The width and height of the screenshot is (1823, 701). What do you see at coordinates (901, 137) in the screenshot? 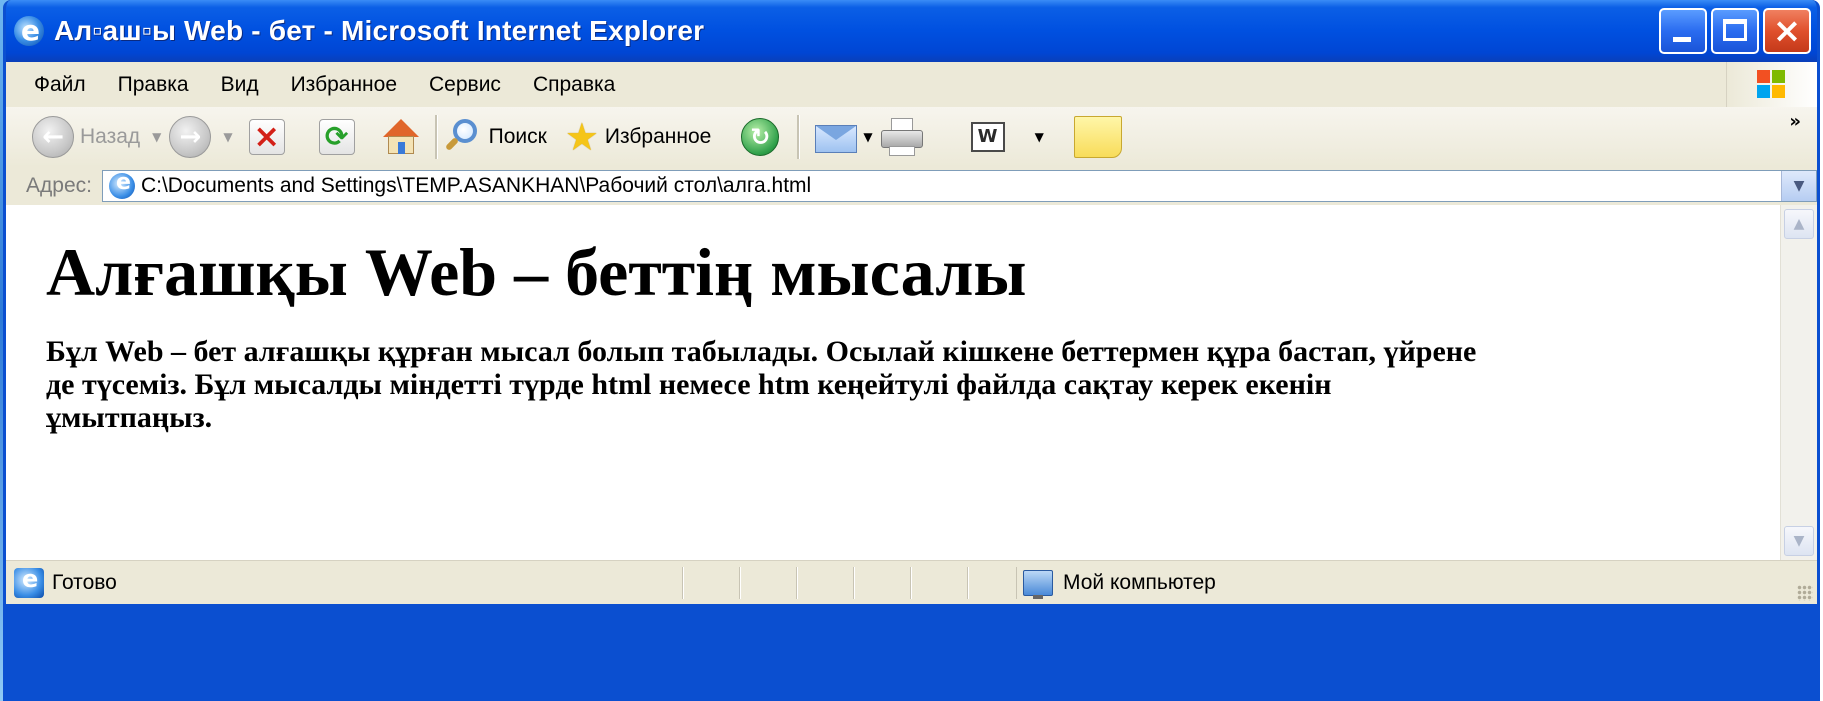
I see `print-icon` at bounding box center [901, 137].